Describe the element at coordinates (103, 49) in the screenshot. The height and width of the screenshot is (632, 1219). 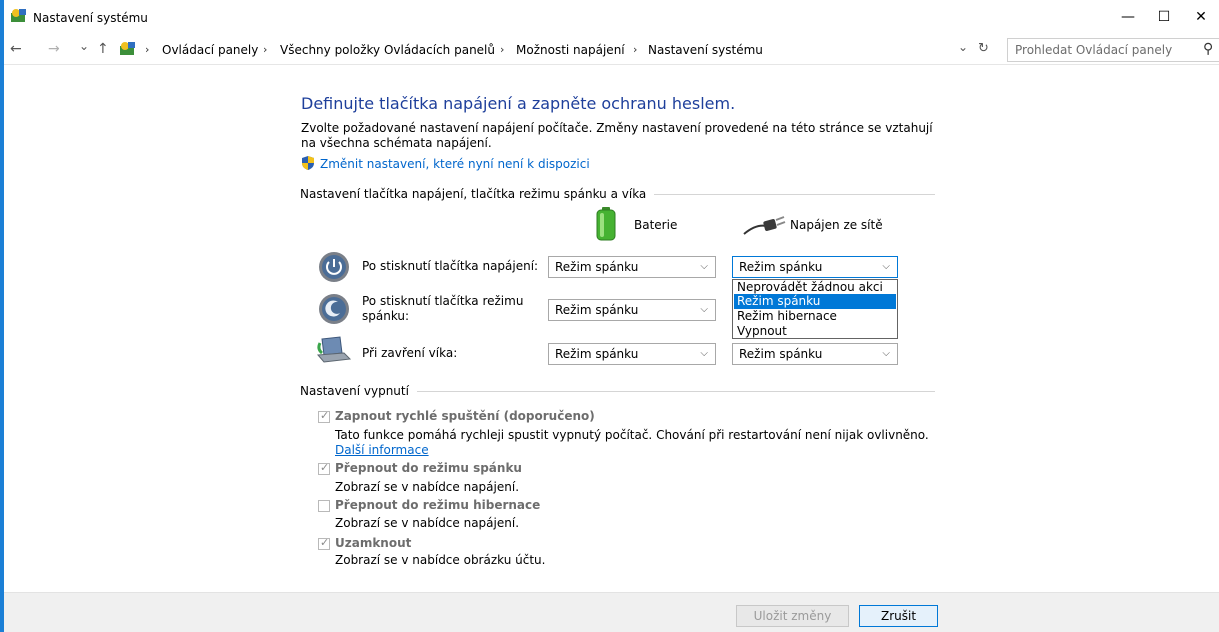
I see `up-button: ↑` at that location.